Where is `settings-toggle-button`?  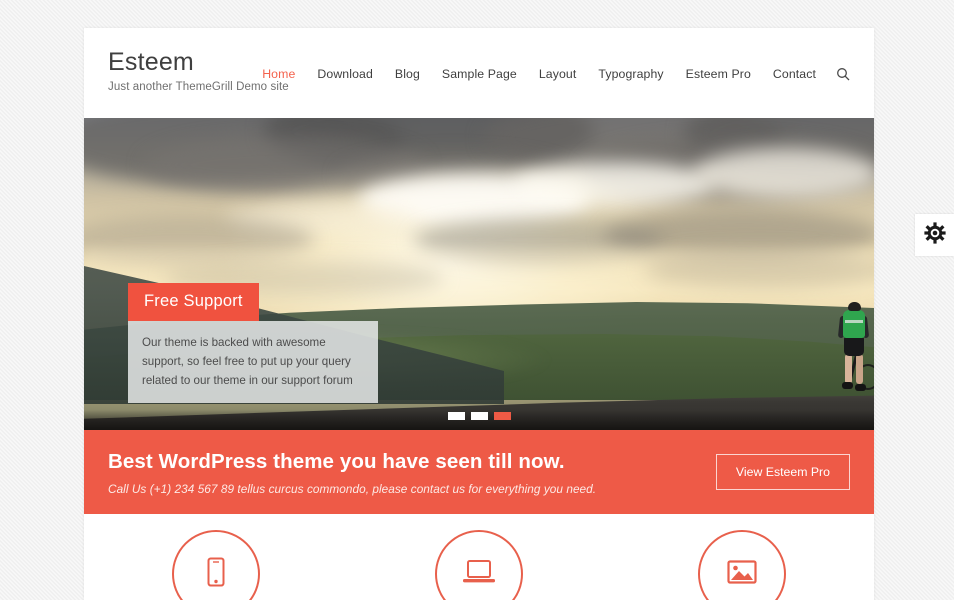
settings-toggle-button is located at coordinates (934, 235).